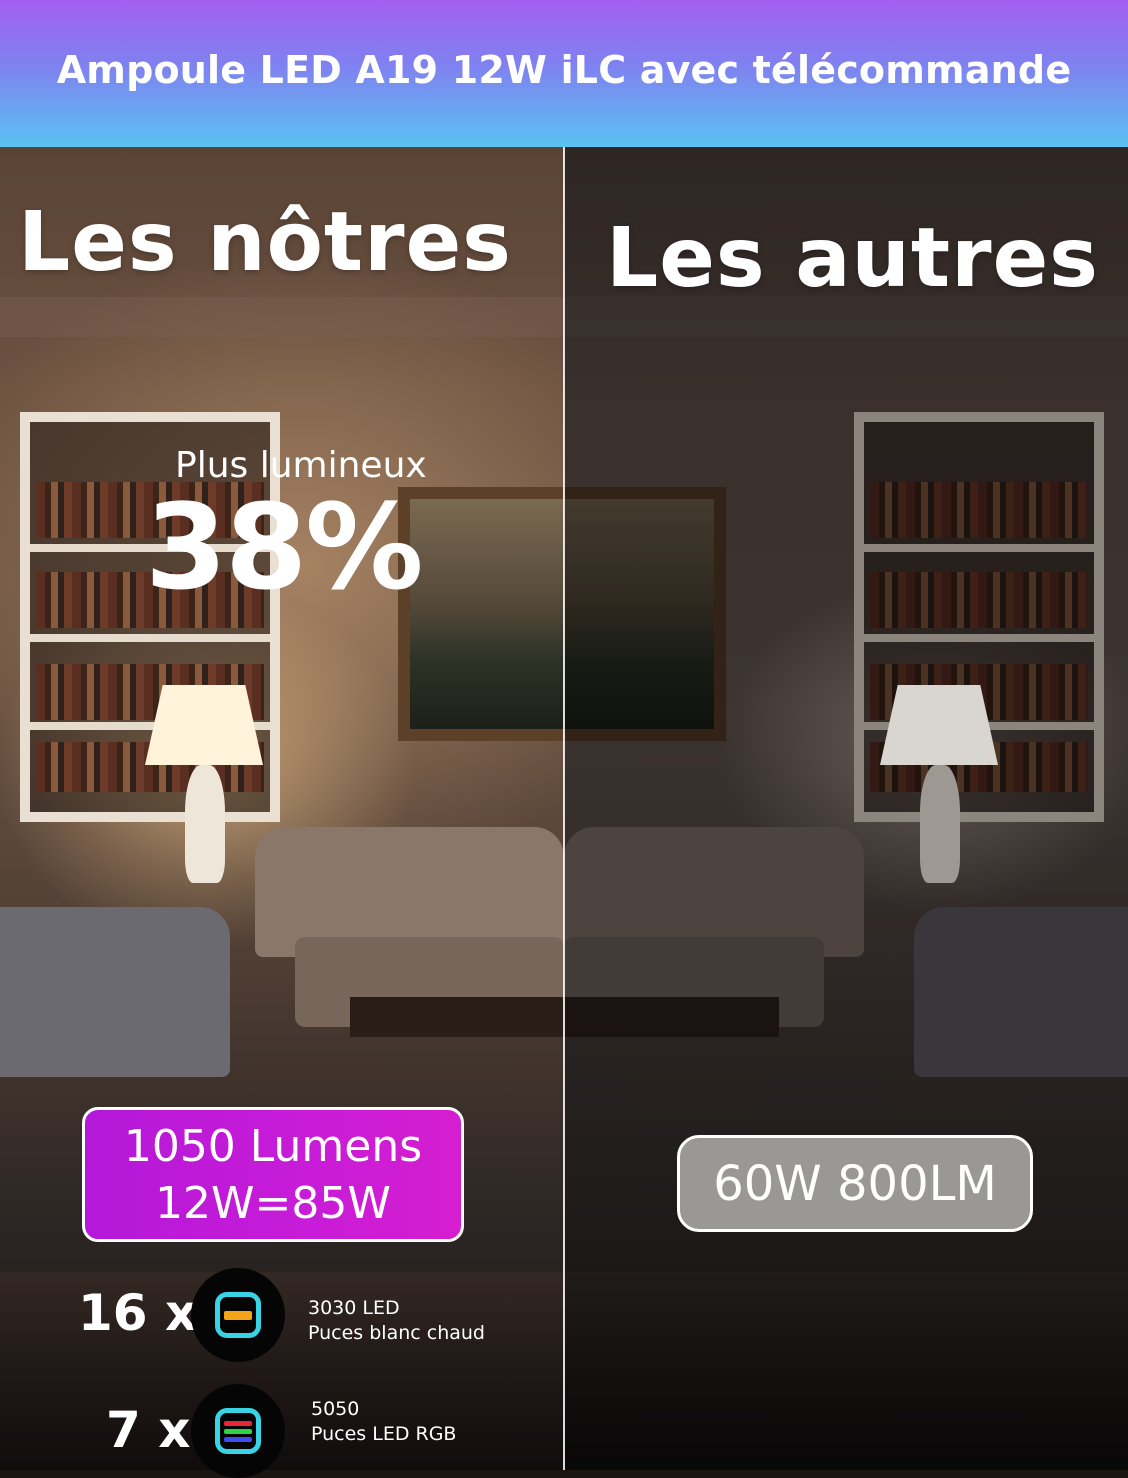 The image size is (1128, 1478). I want to click on others-spec-badge: 60W 800LM, so click(855, 1183).